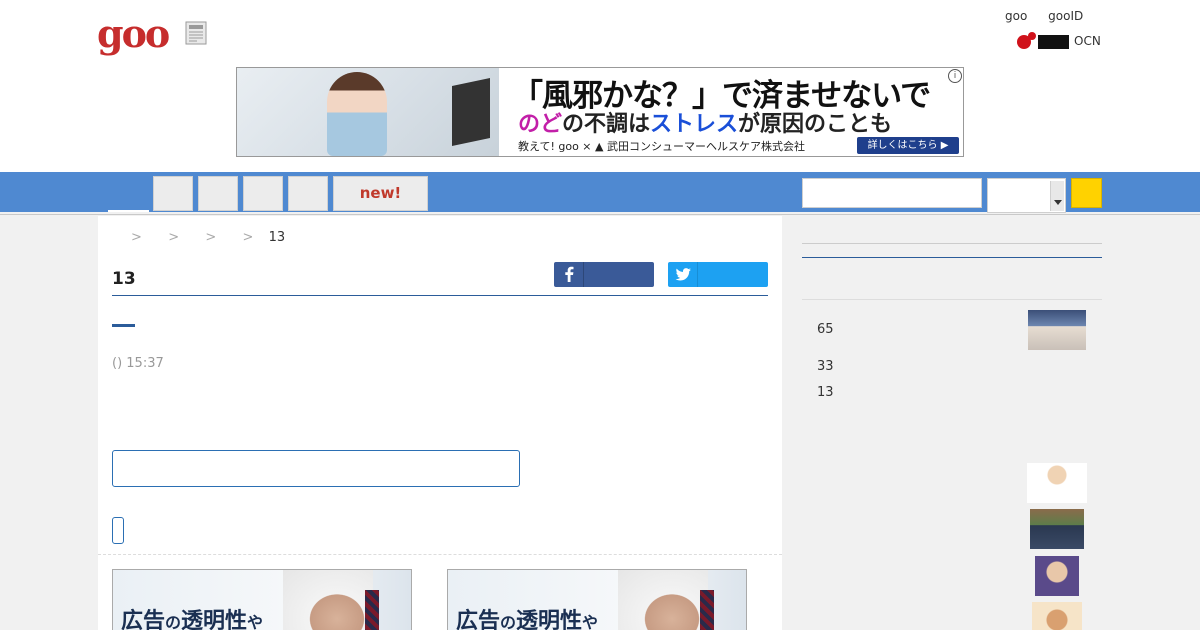 This screenshot has width=1200, height=630. Describe the element at coordinates (825, 366) in the screenshot. I see `ranking-item-2: 33` at that location.